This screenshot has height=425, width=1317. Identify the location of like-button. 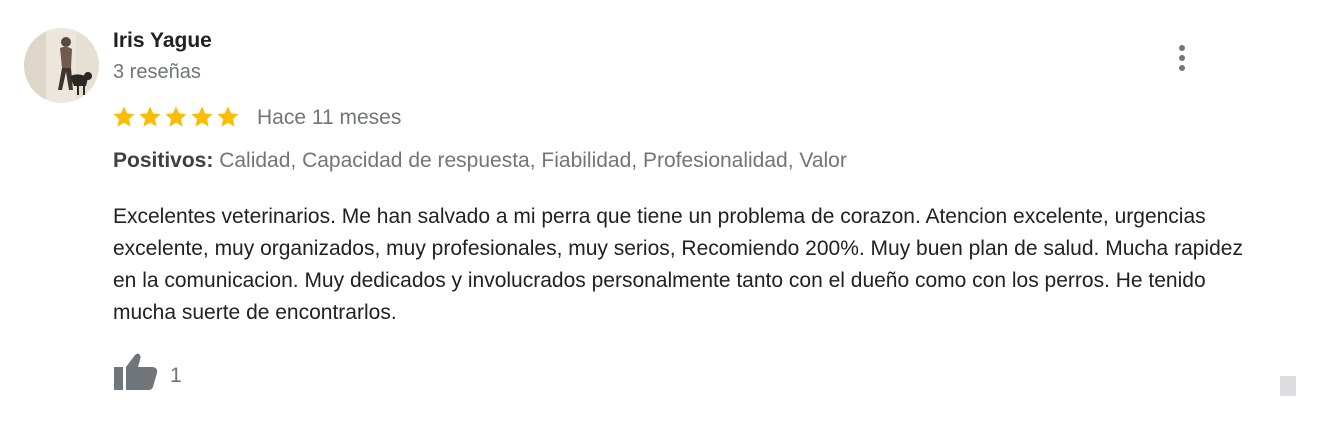
(136, 372).